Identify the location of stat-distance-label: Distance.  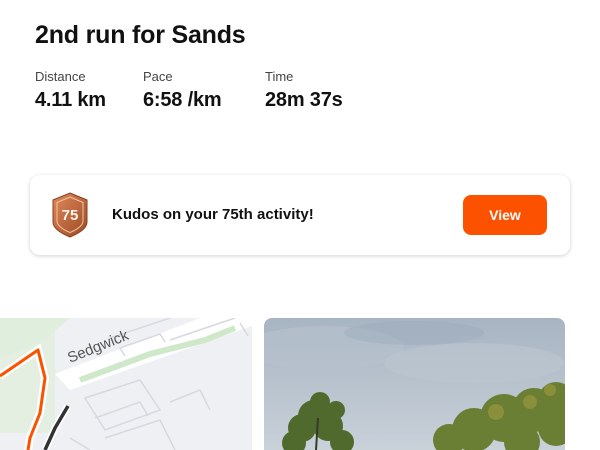
(60, 76).